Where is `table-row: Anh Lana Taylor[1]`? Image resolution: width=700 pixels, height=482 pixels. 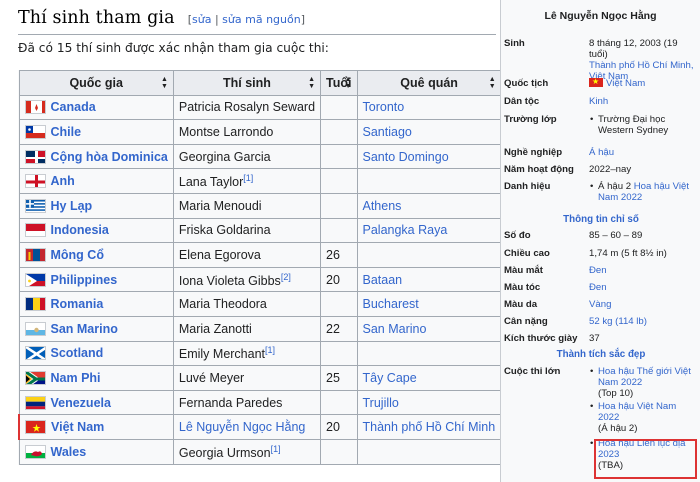 table-row: Anh Lana Taylor[1] is located at coordinates (259, 181).